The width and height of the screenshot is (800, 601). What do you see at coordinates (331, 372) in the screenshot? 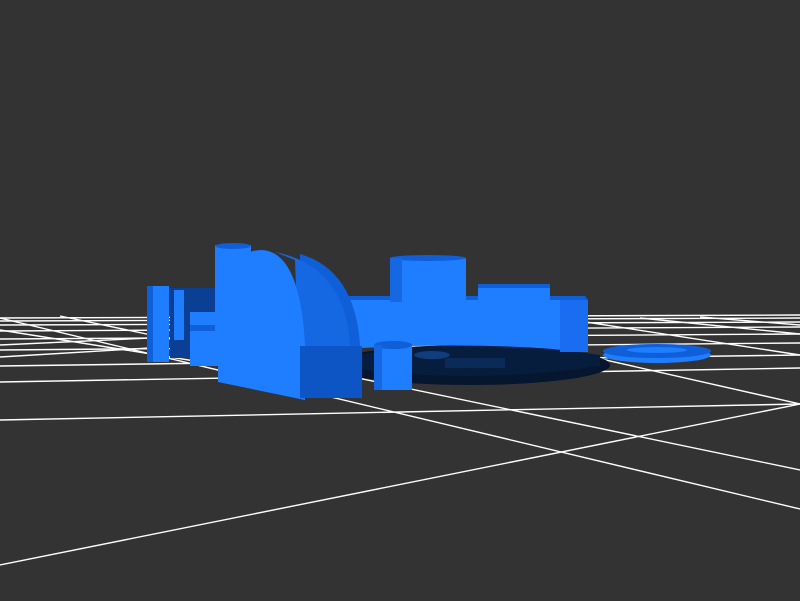
I see `arch-block-notch` at bounding box center [331, 372].